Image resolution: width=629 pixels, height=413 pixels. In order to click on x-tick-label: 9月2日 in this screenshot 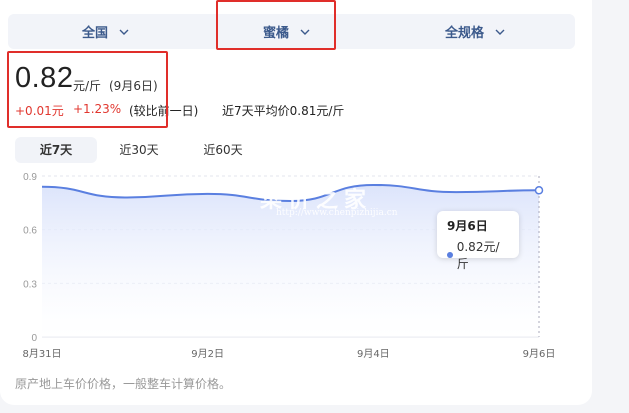, I will do `click(207, 354)`.